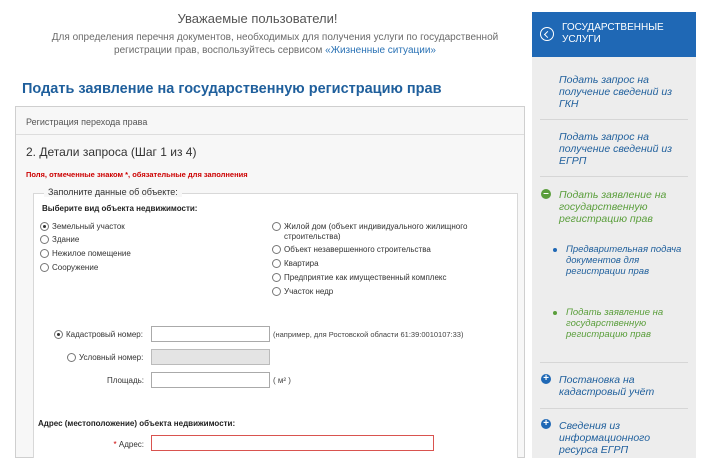 Image resolution: width=708 pixels, height=458 pixels. What do you see at coordinates (91, 253) in the screenshot?
I see `radio-label: Нежилое помещение` at bounding box center [91, 253].